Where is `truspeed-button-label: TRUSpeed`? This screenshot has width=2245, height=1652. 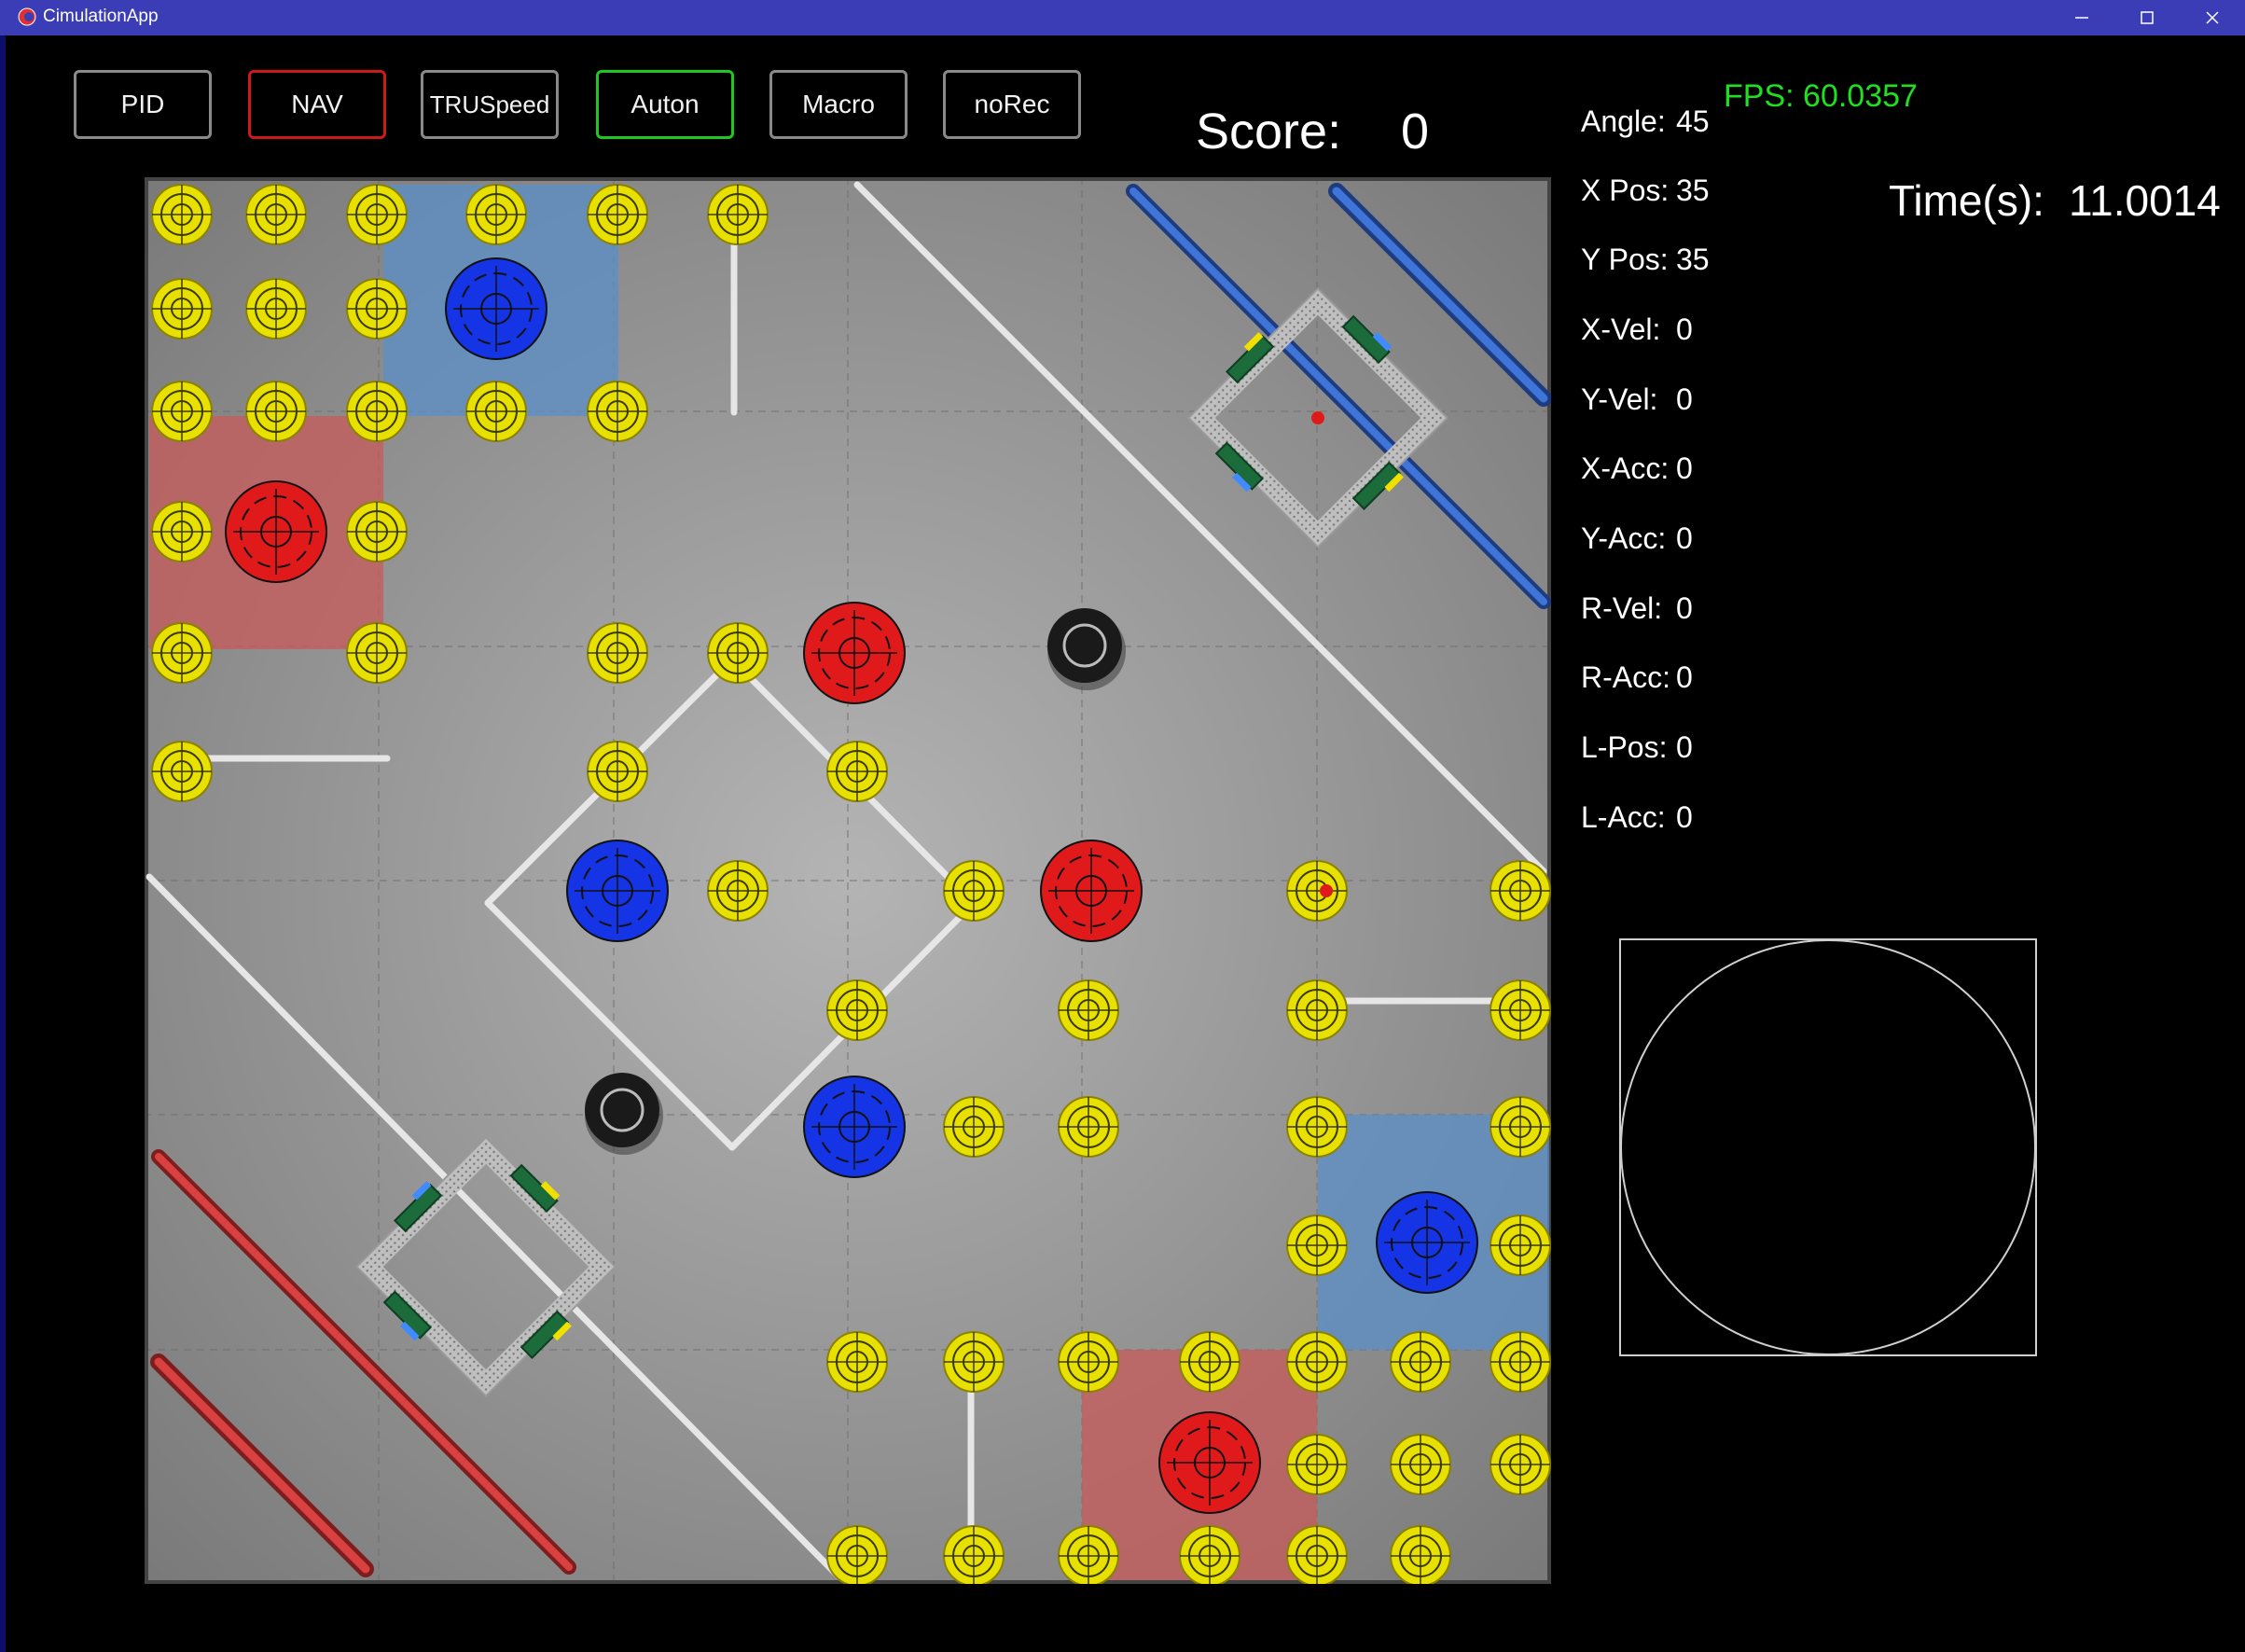
truspeed-button-label: TRUSpeed is located at coordinates (489, 104).